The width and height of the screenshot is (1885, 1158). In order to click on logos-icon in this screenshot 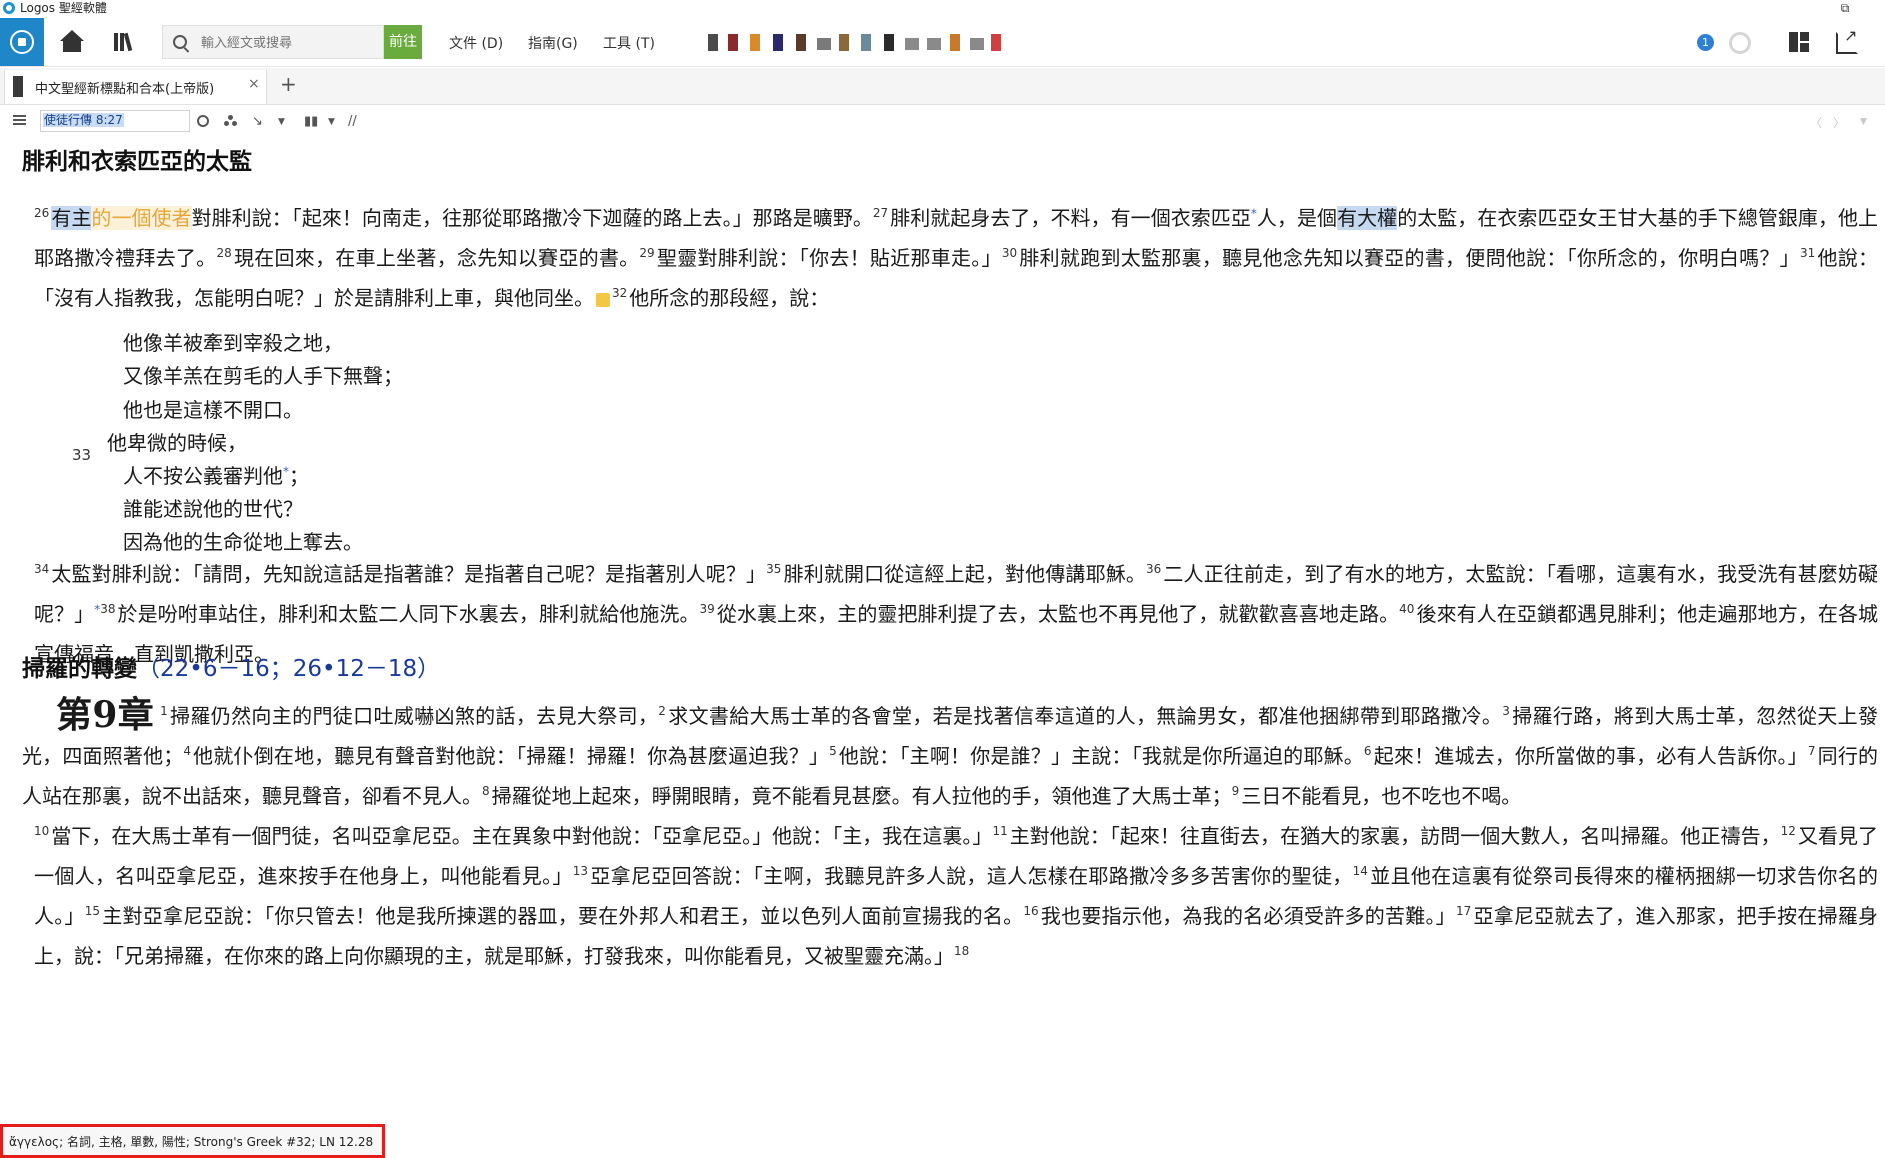, I will do `click(22, 42)`.